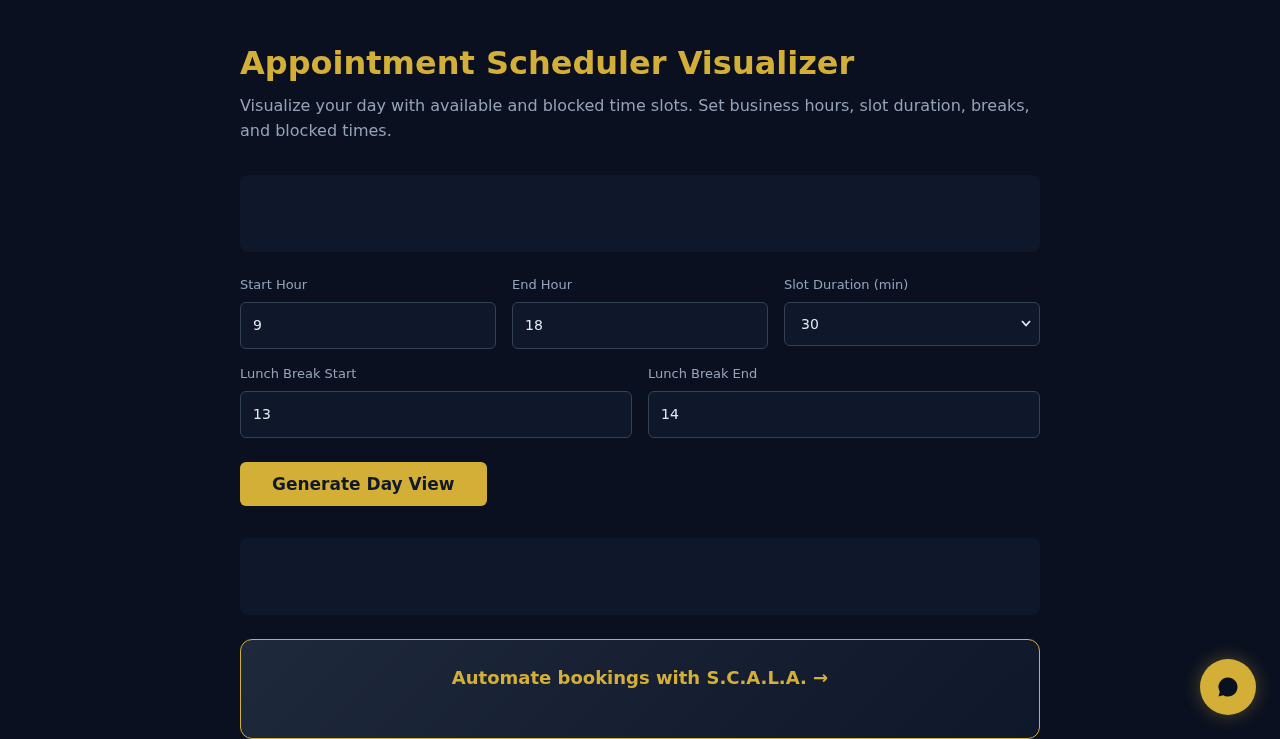 The width and height of the screenshot is (1280, 739). What do you see at coordinates (548, 63) in the screenshot?
I see `page-title: Appointment Scheduler Visualizer` at bounding box center [548, 63].